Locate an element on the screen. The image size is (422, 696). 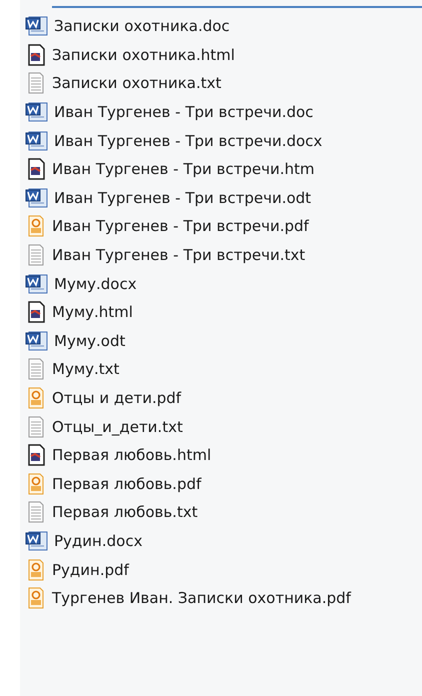
file-name: Записки охотника.txt is located at coordinates (137, 83).